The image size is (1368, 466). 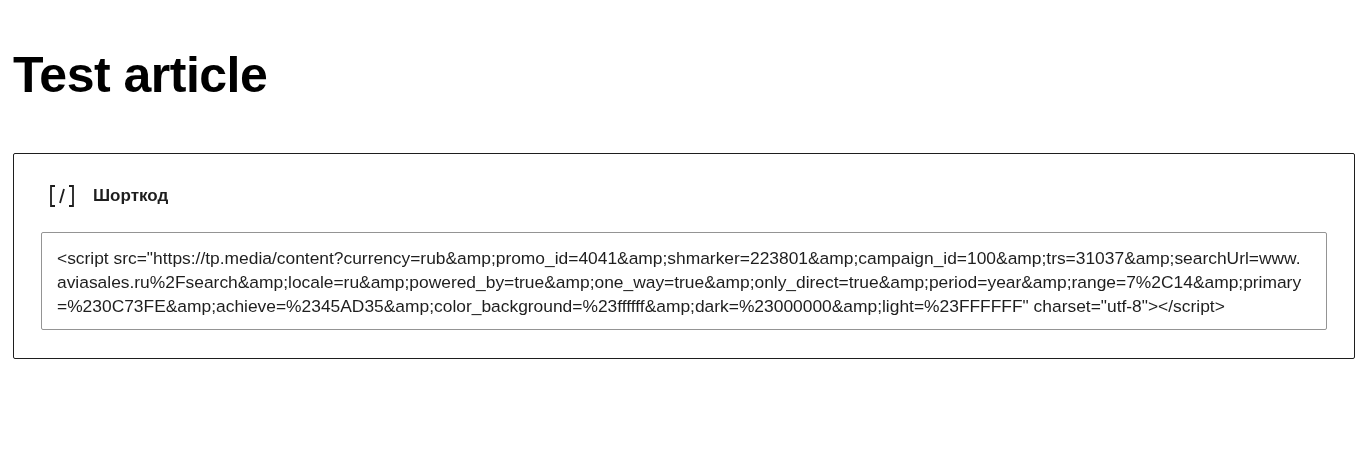 I want to click on shortcode-icon, so click(x=62, y=195).